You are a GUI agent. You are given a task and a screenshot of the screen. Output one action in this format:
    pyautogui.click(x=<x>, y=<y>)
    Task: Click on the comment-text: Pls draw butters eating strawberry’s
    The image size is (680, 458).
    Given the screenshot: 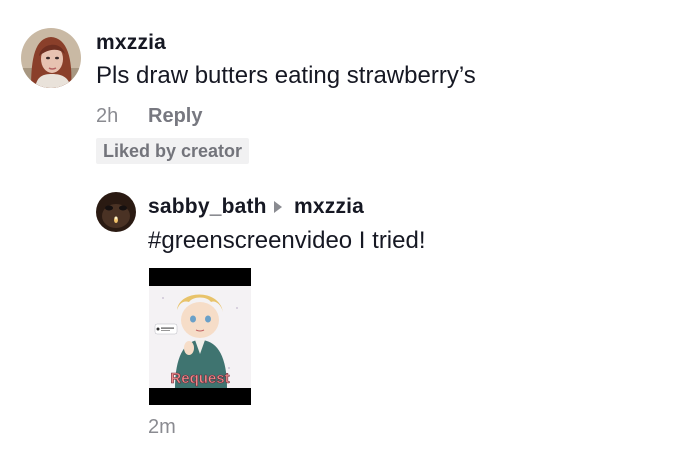 What is the action you would take?
    pyautogui.click(x=286, y=75)
    